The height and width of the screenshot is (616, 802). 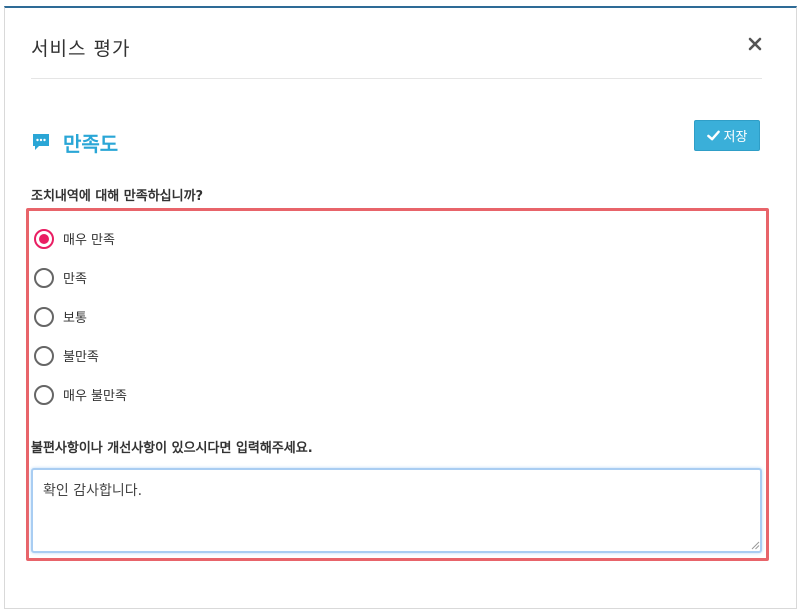 What do you see at coordinates (755, 545) in the screenshot?
I see `resize-grip-icon` at bounding box center [755, 545].